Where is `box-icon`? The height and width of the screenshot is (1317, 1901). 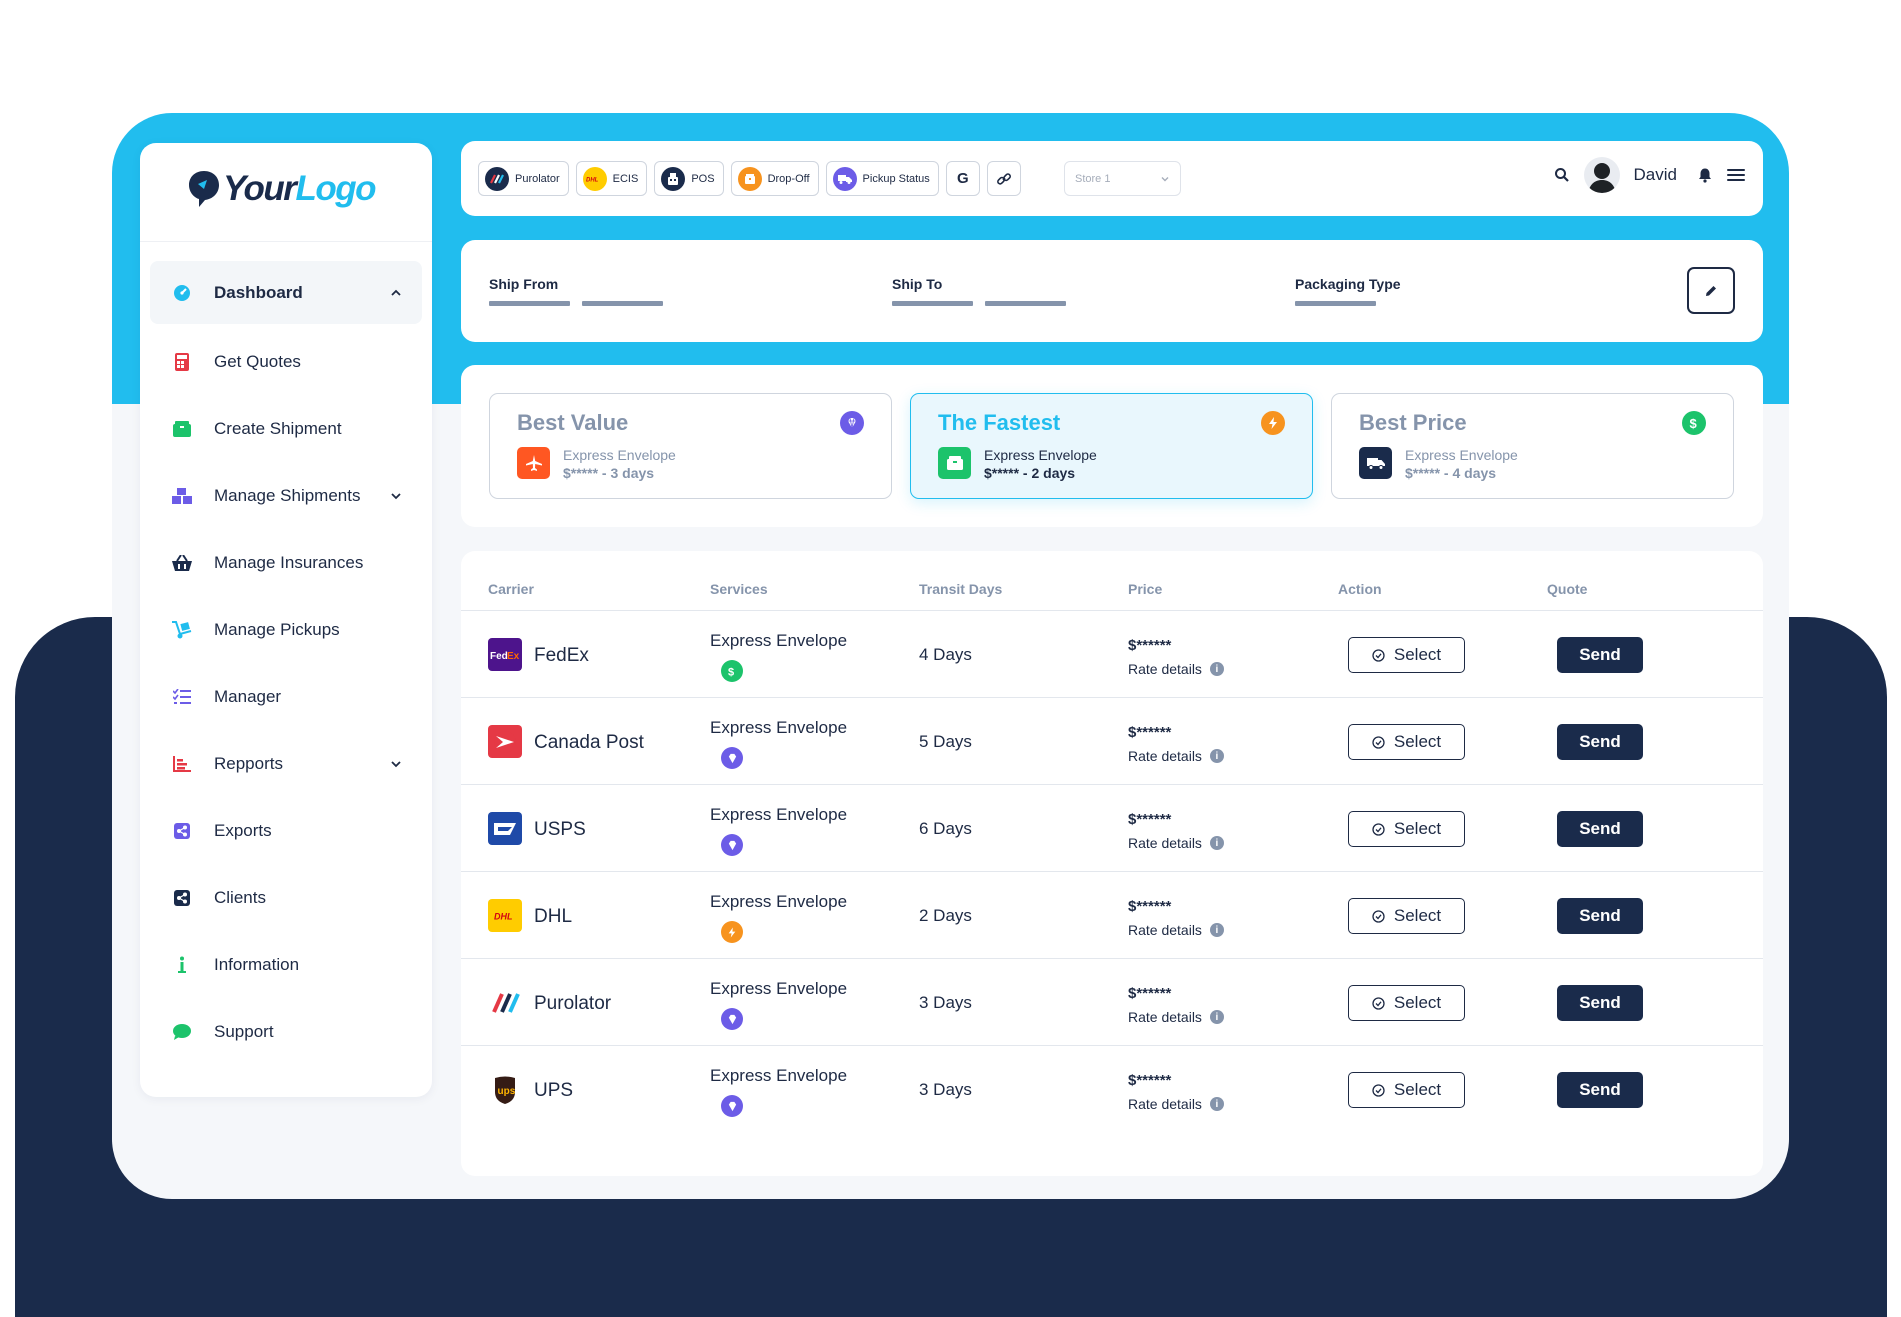
box-icon is located at coordinates (182, 429).